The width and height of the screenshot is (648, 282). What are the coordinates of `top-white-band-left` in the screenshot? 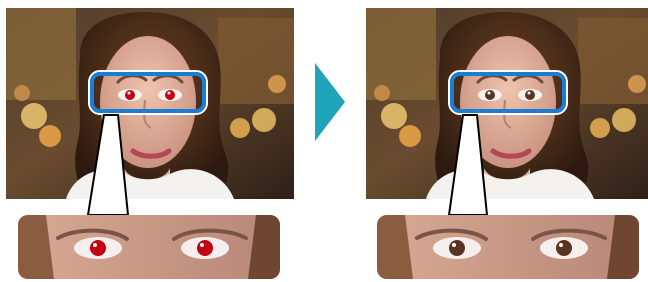 It's located at (150, 4).